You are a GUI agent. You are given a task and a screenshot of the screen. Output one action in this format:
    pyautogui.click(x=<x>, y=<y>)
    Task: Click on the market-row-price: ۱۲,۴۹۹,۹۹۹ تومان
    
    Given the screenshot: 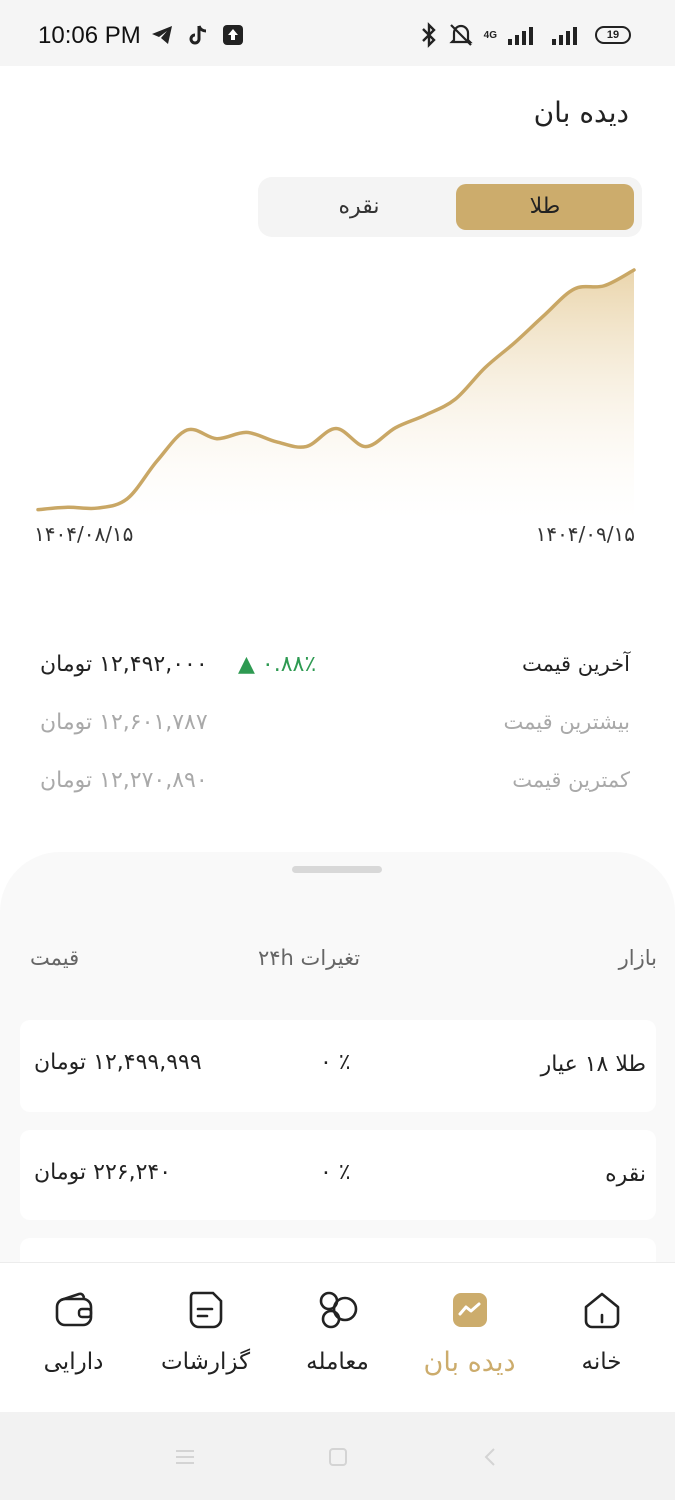 What is the action you would take?
    pyautogui.click(x=118, y=1062)
    